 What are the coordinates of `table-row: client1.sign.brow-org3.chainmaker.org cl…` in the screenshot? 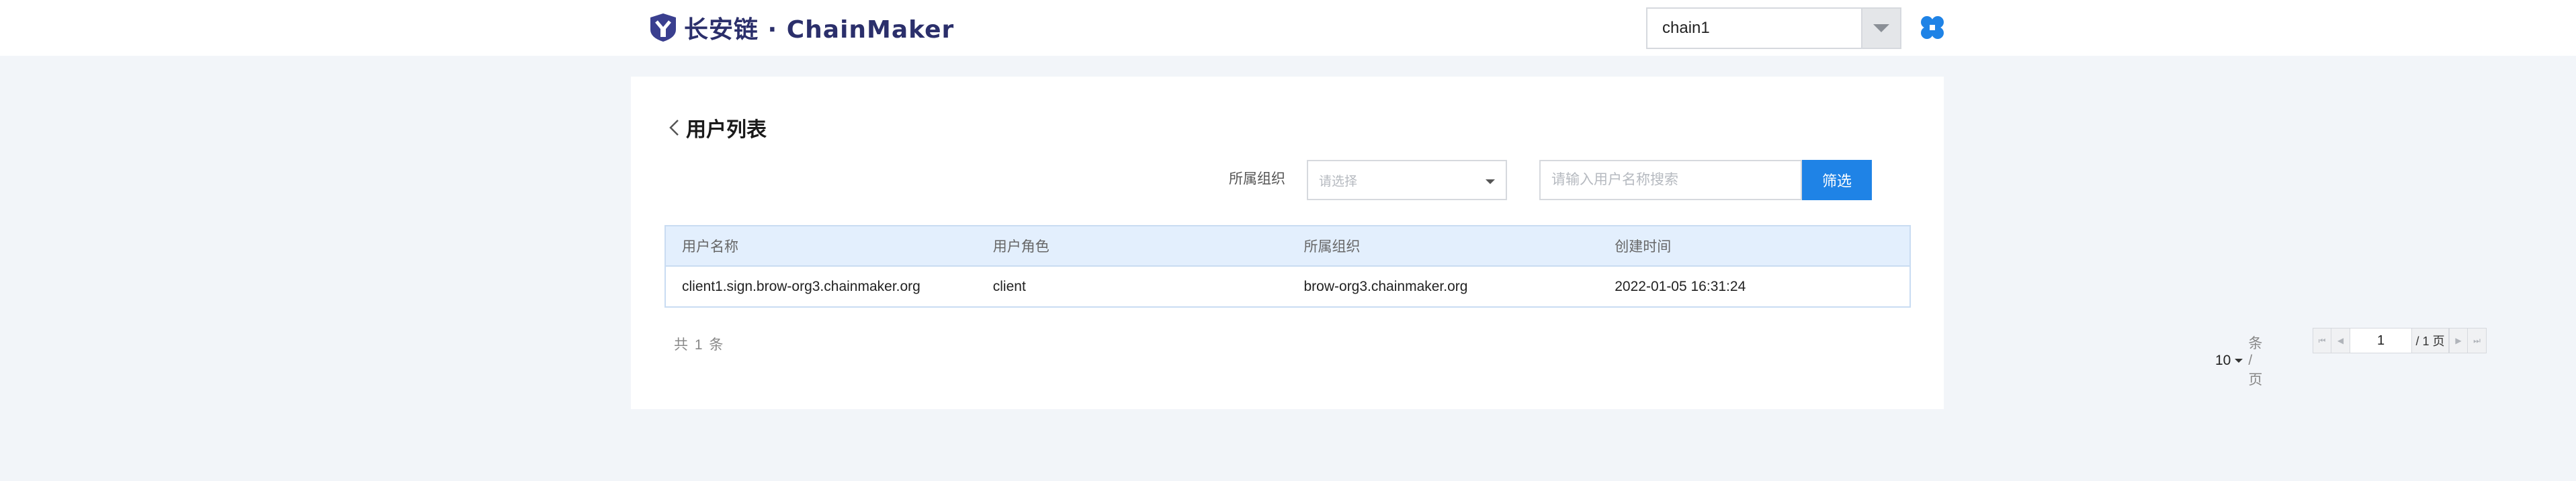 It's located at (1287, 286).